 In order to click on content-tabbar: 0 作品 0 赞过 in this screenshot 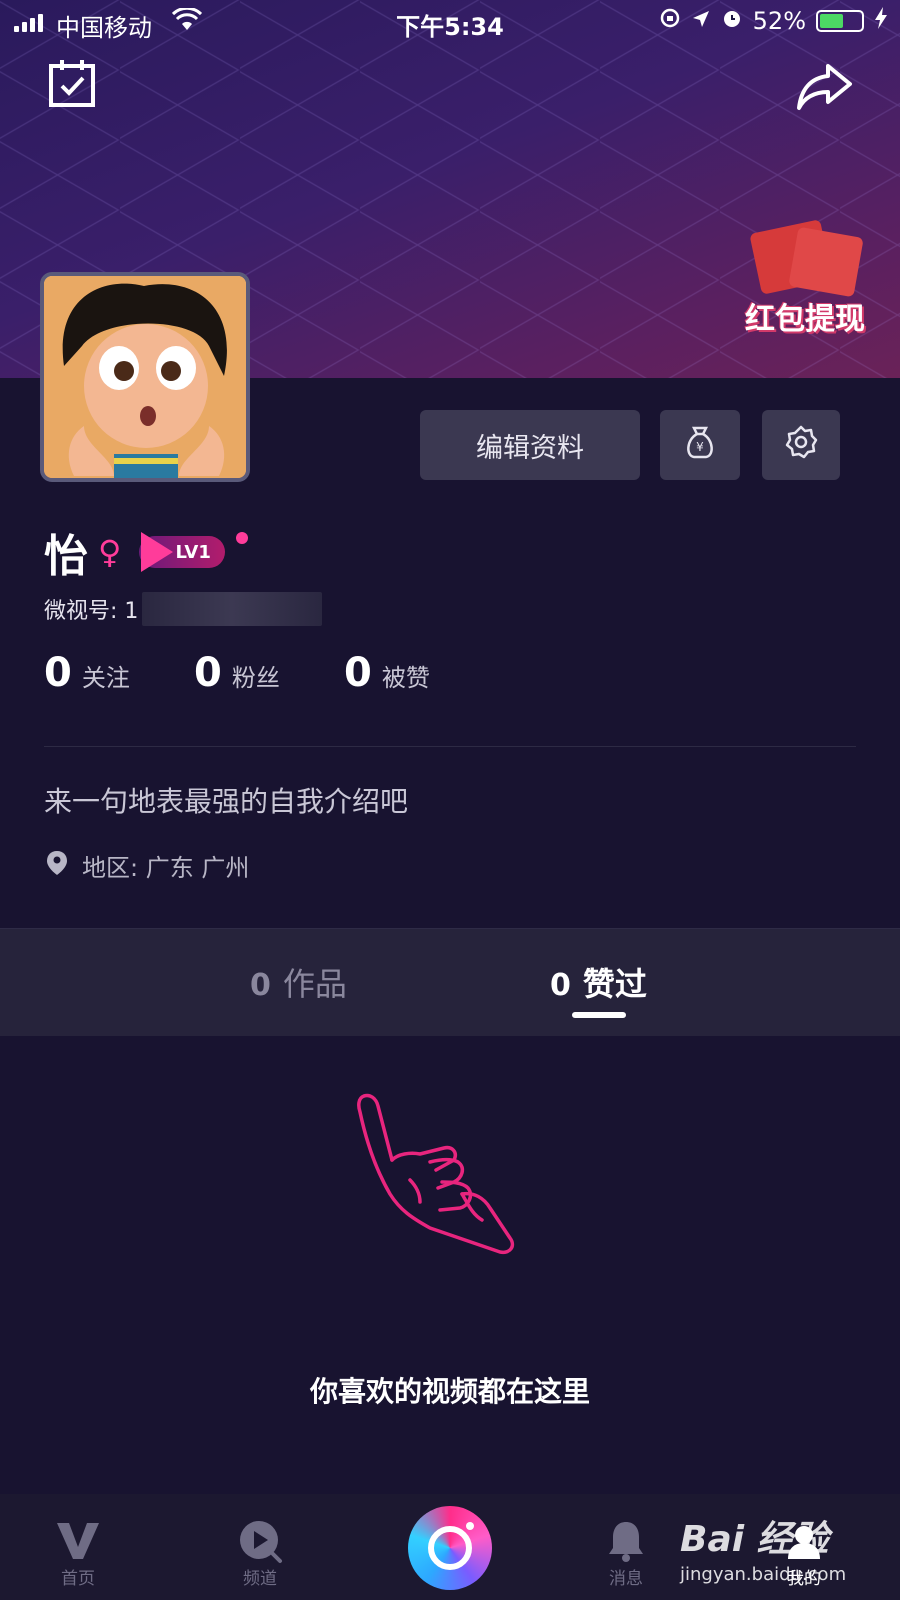, I will do `click(450, 982)`.